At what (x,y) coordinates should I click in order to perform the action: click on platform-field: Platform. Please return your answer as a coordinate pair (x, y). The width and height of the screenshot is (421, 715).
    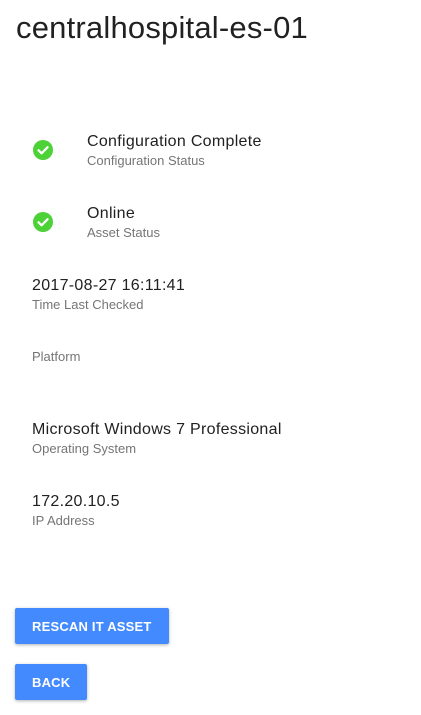
    Looking at the image, I should click on (56, 346).